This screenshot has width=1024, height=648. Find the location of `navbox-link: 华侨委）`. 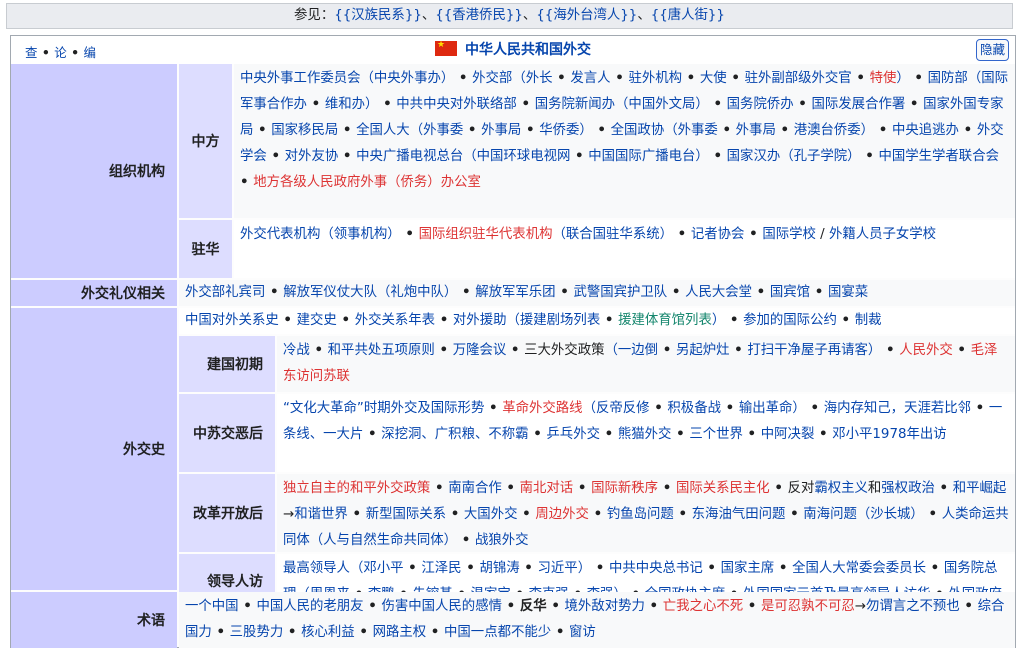

navbox-link: 华侨委） is located at coordinates (566, 130).